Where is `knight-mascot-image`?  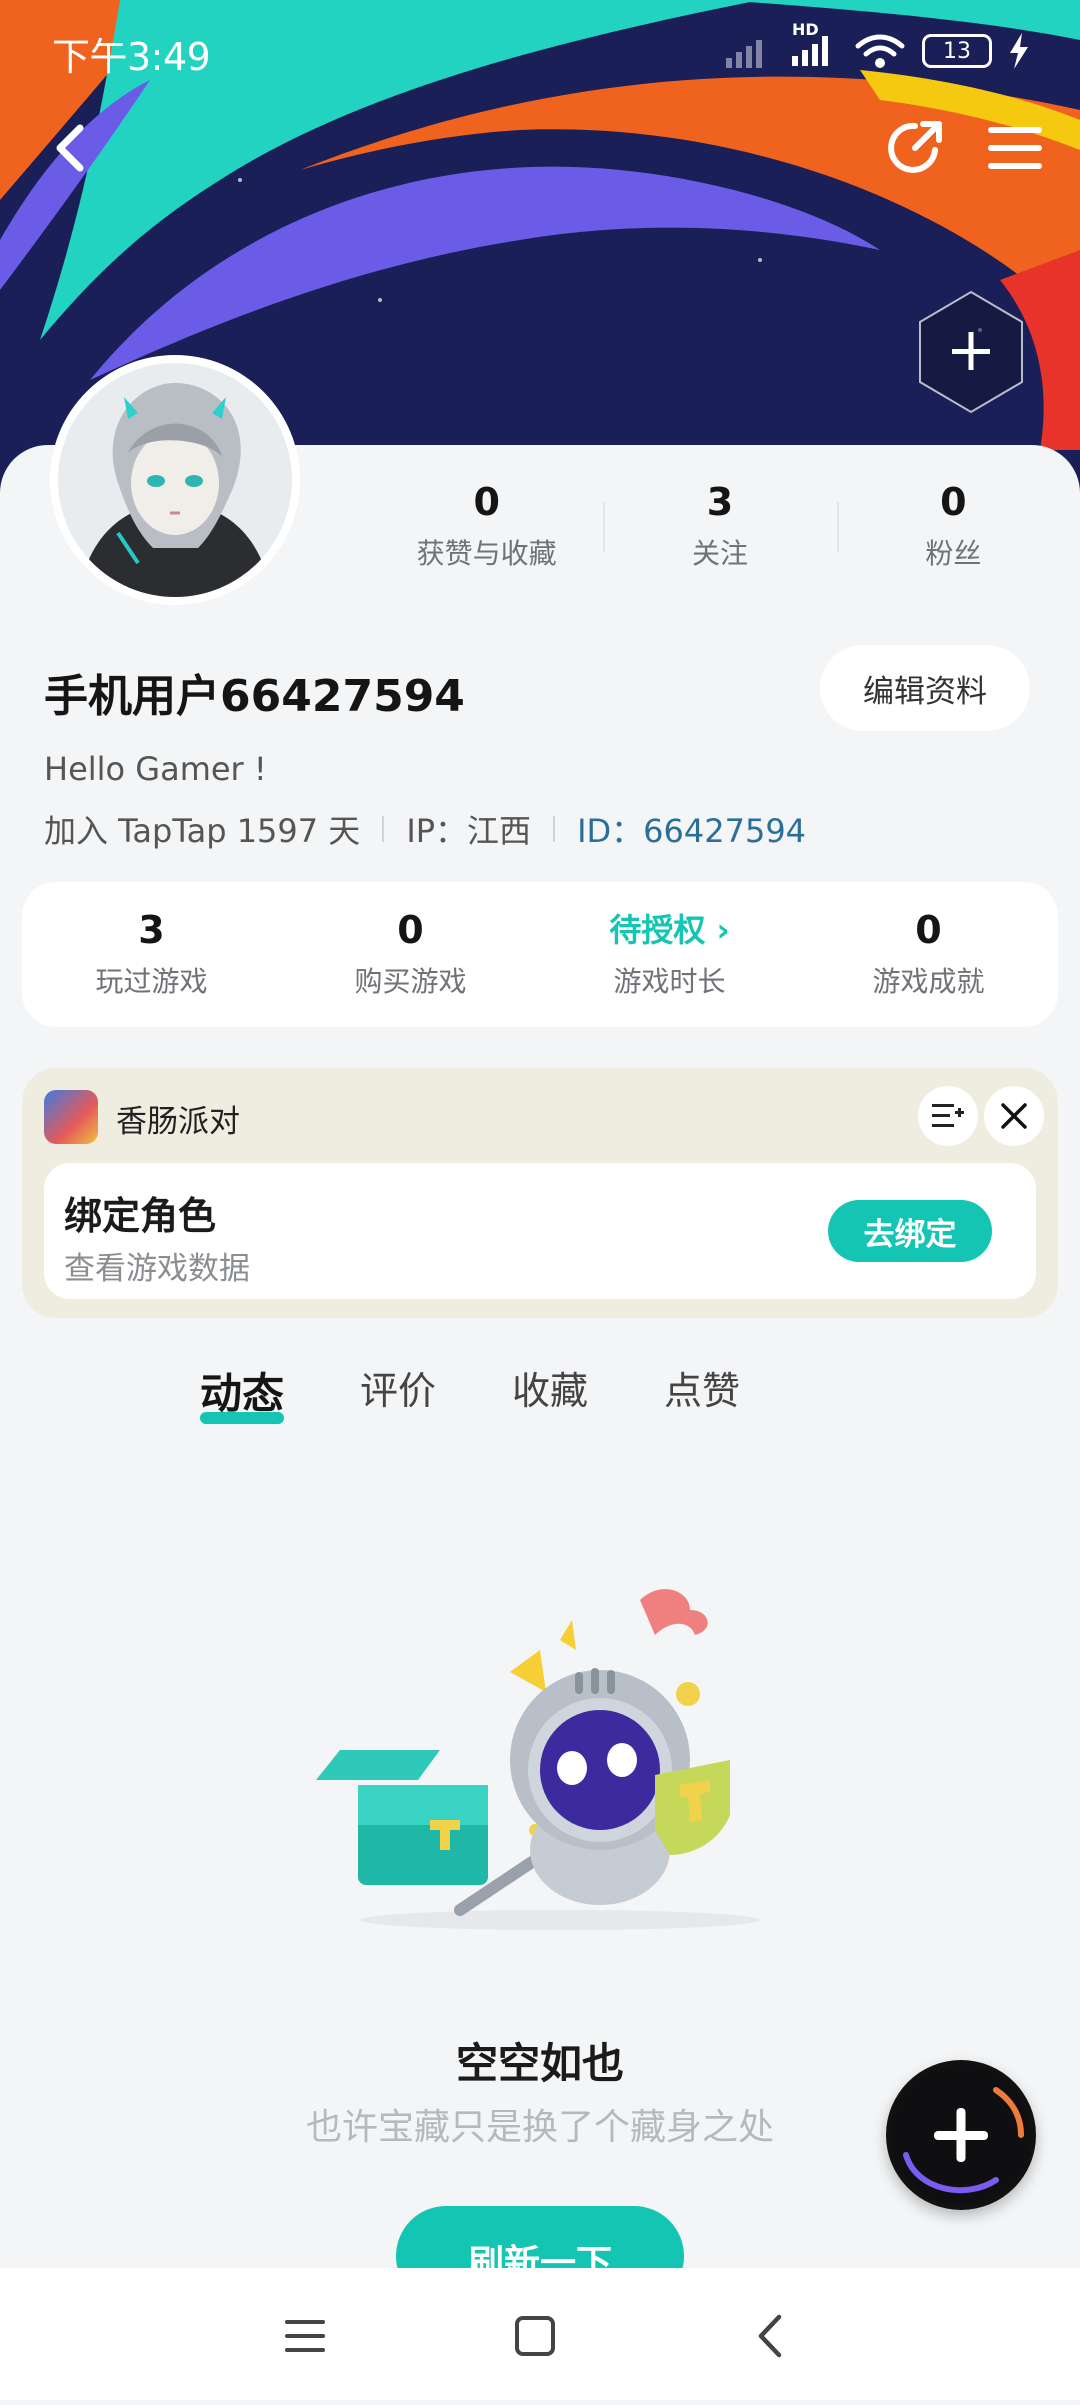 knight-mascot-image is located at coordinates (538, 1759).